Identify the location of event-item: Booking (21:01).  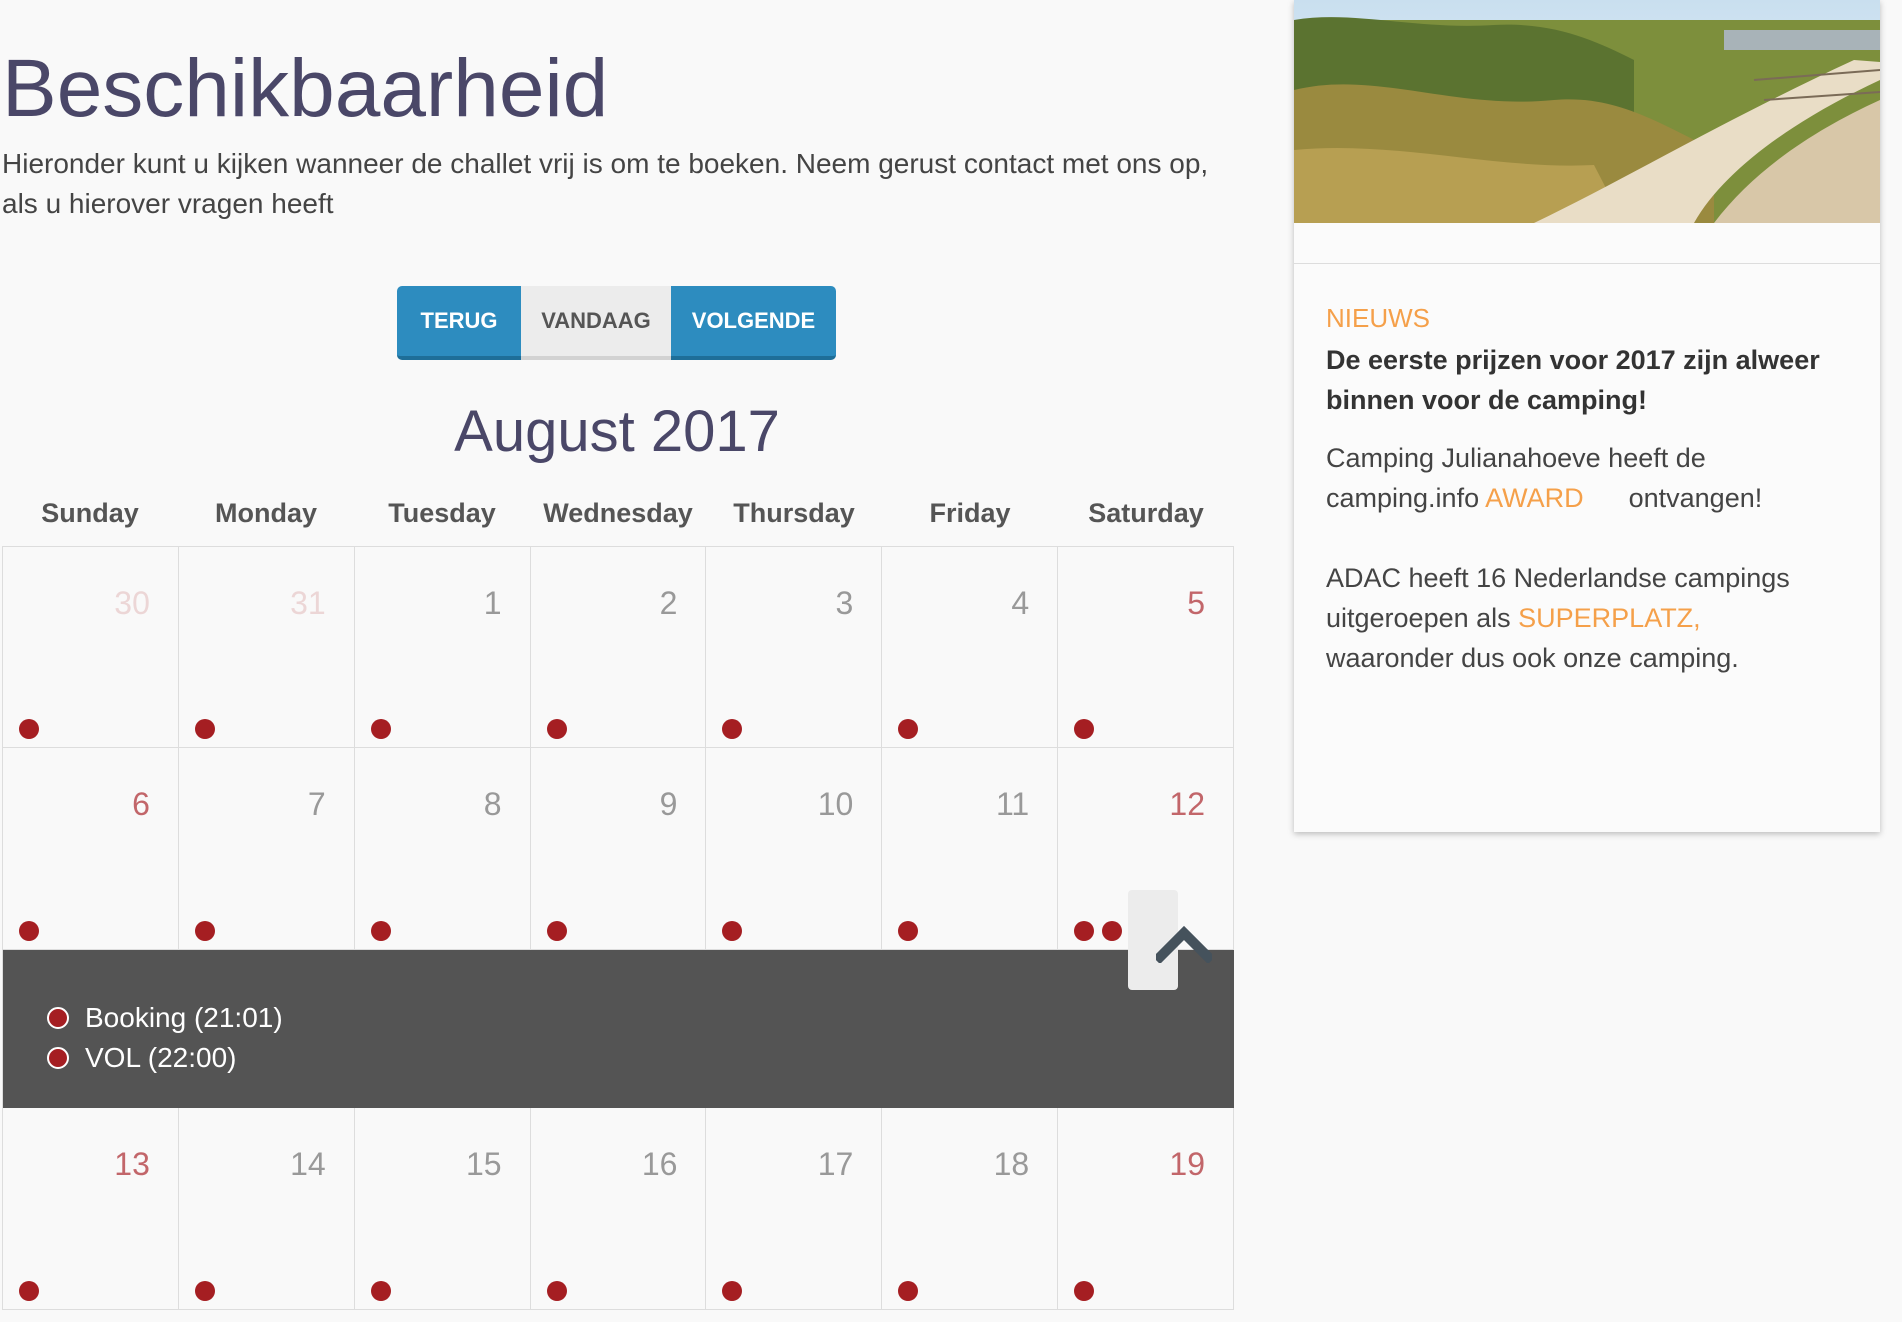
(165, 1018).